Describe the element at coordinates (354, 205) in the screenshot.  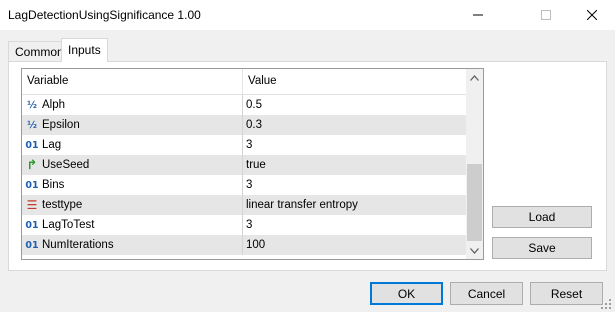
I see `value-cell: linear transfer entropy` at that location.